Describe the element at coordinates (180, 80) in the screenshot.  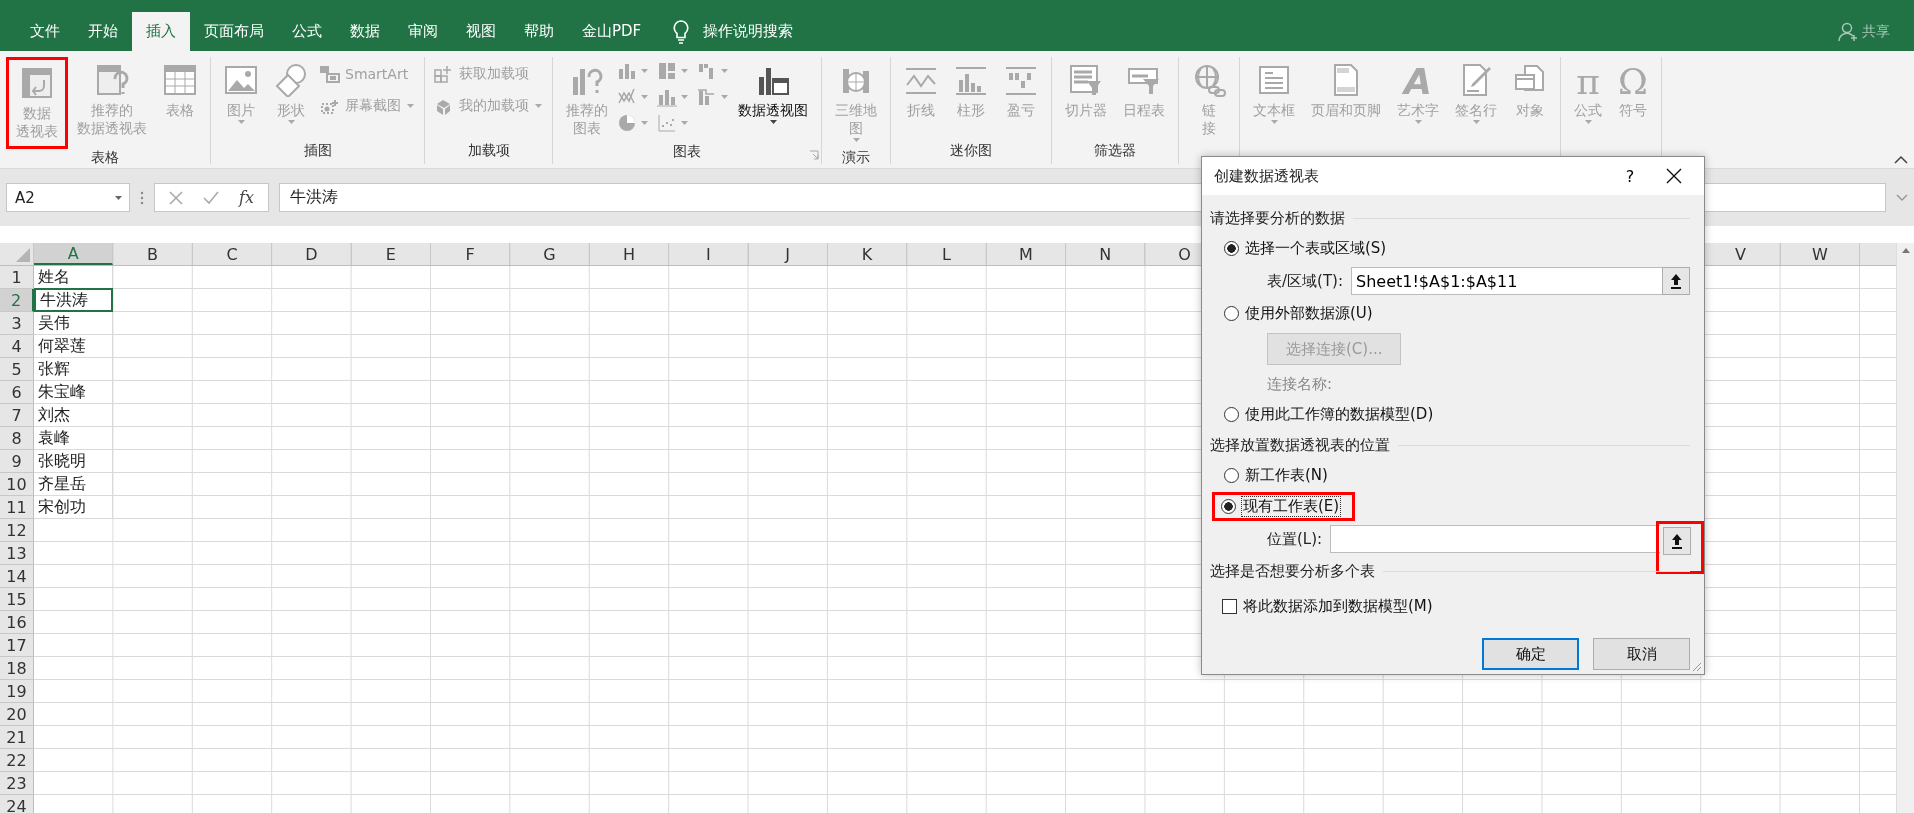
I see `table-icon` at that location.